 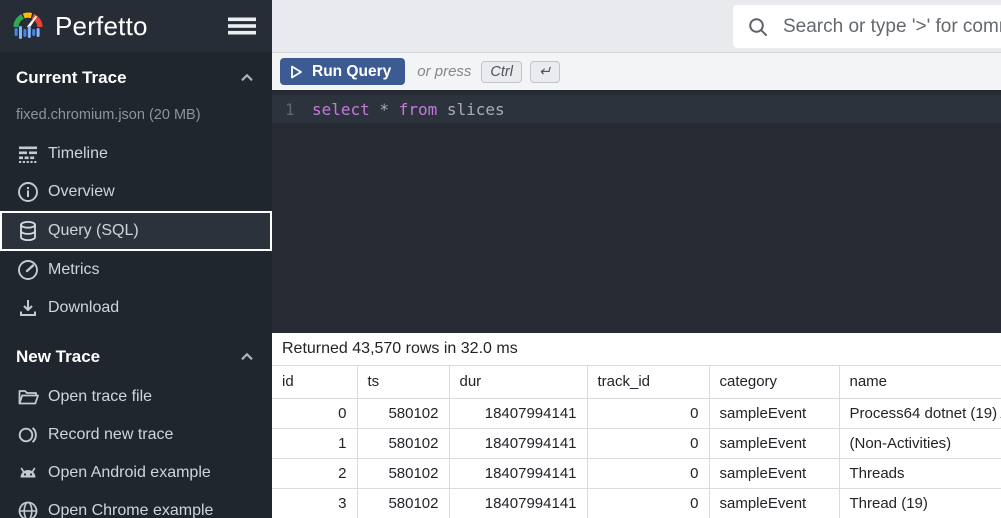 What do you see at coordinates (648, 382) in the screenshot?
I see `column-header-track-id: track_id` at bounding box center [648, 382].